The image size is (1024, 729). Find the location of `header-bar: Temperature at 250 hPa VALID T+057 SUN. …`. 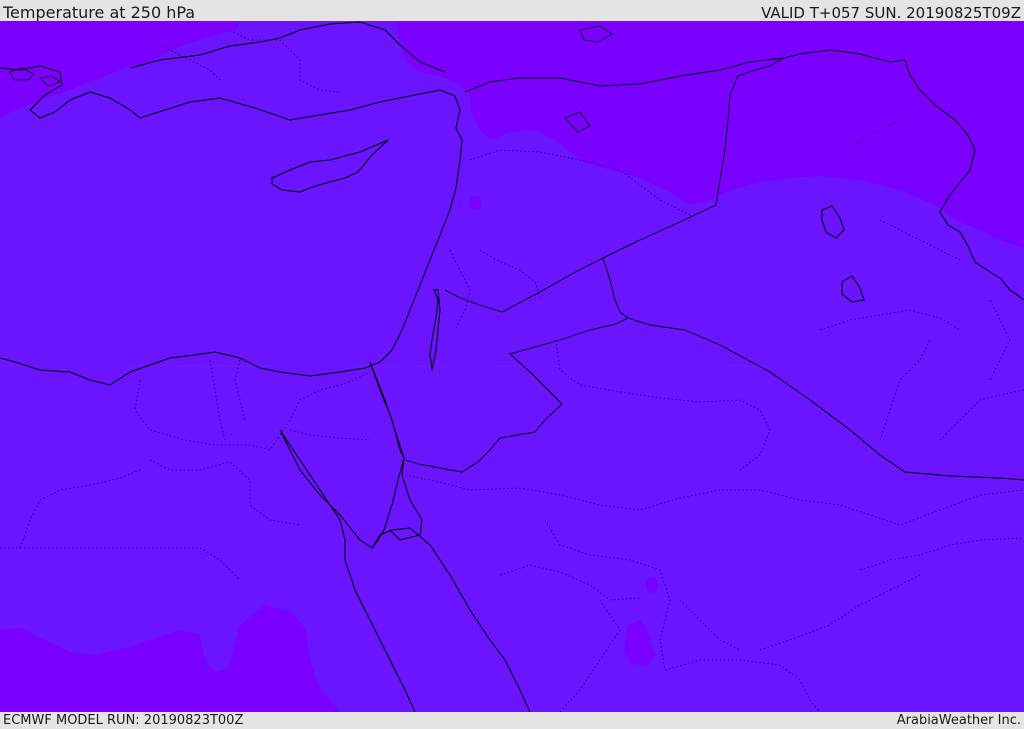

header-bar: Temperature at 250 hPa VALID T+057 SUN. … is located at coordinates (512, 11).